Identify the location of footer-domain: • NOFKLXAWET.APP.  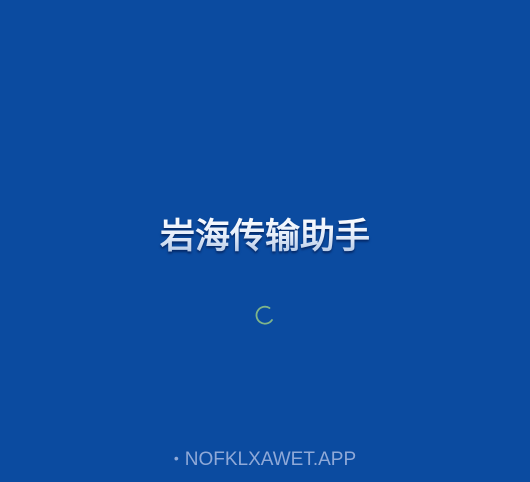
(265, 460).